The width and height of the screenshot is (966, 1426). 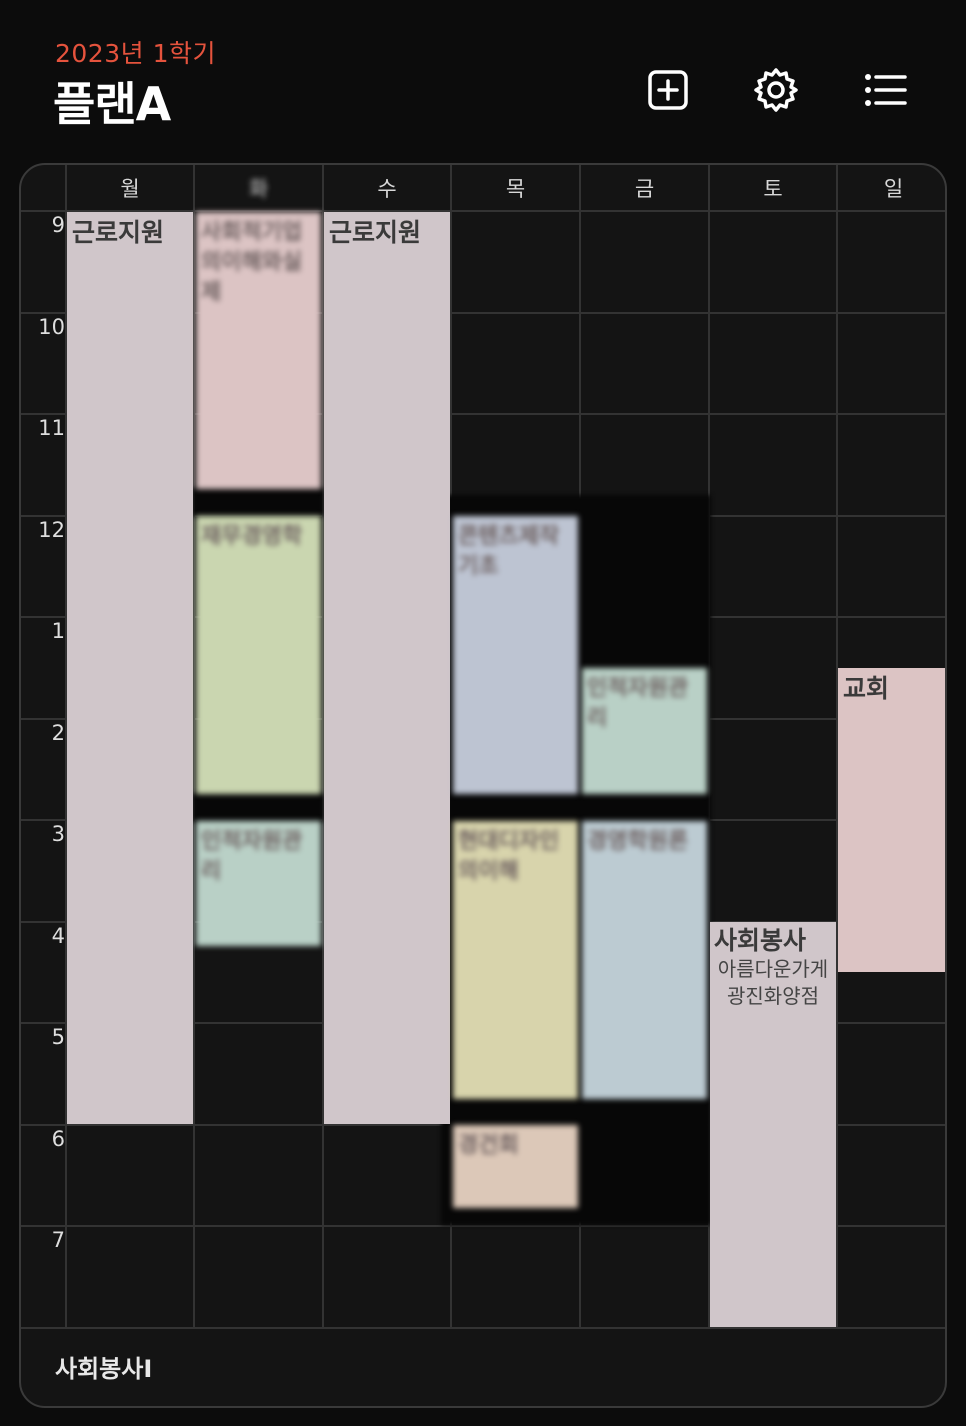 What do you see at coordinates (258, 655) in the screenshot?
I see `course-block-tue-2: 재무경영학` at bounding box center [258, 655].